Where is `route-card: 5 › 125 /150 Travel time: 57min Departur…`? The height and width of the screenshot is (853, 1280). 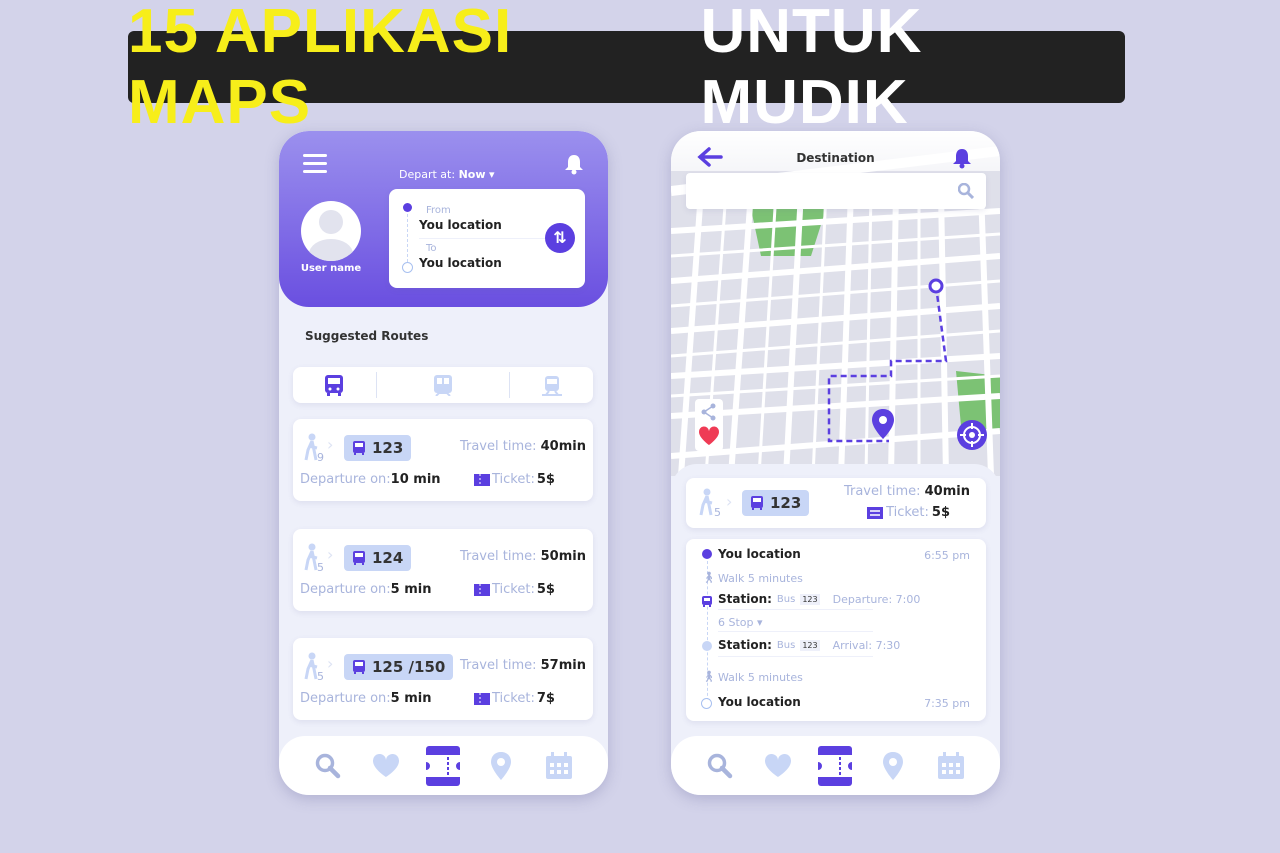
route-card: 5 › 125 /150 Travel time: 57min Departur… is located at coordinates (443, 679).